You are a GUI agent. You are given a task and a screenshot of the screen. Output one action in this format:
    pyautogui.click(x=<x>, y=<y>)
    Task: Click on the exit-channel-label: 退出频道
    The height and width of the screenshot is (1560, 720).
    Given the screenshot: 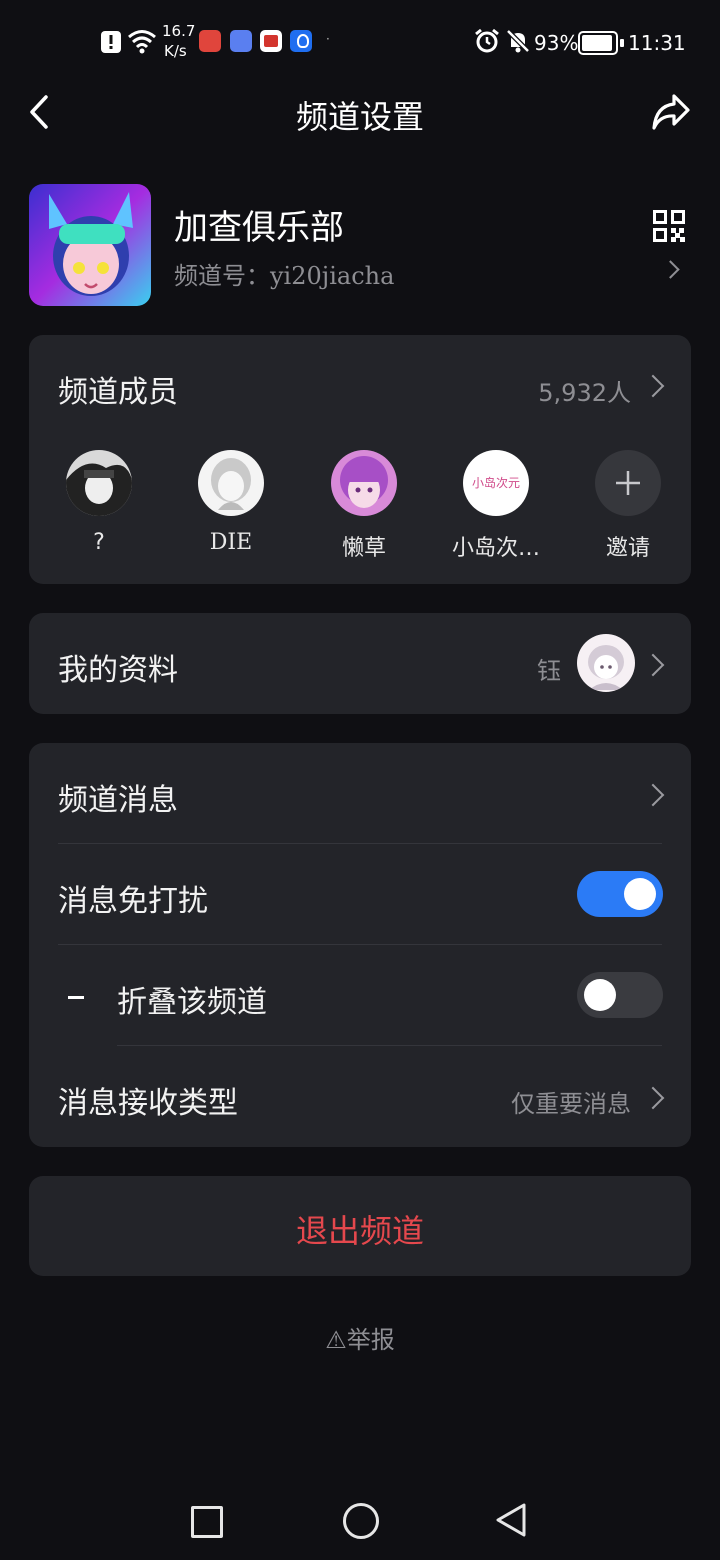 What is the action you would take?
    pyautogui.click(x=359, y=1231)
    